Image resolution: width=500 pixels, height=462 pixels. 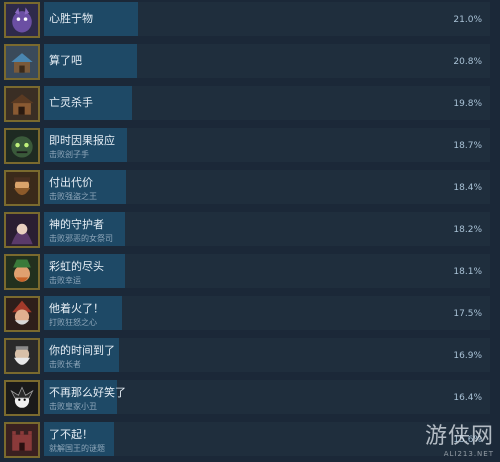 I want to click on achievement-description: 击败强盗之王, so click(x=73, y=196).